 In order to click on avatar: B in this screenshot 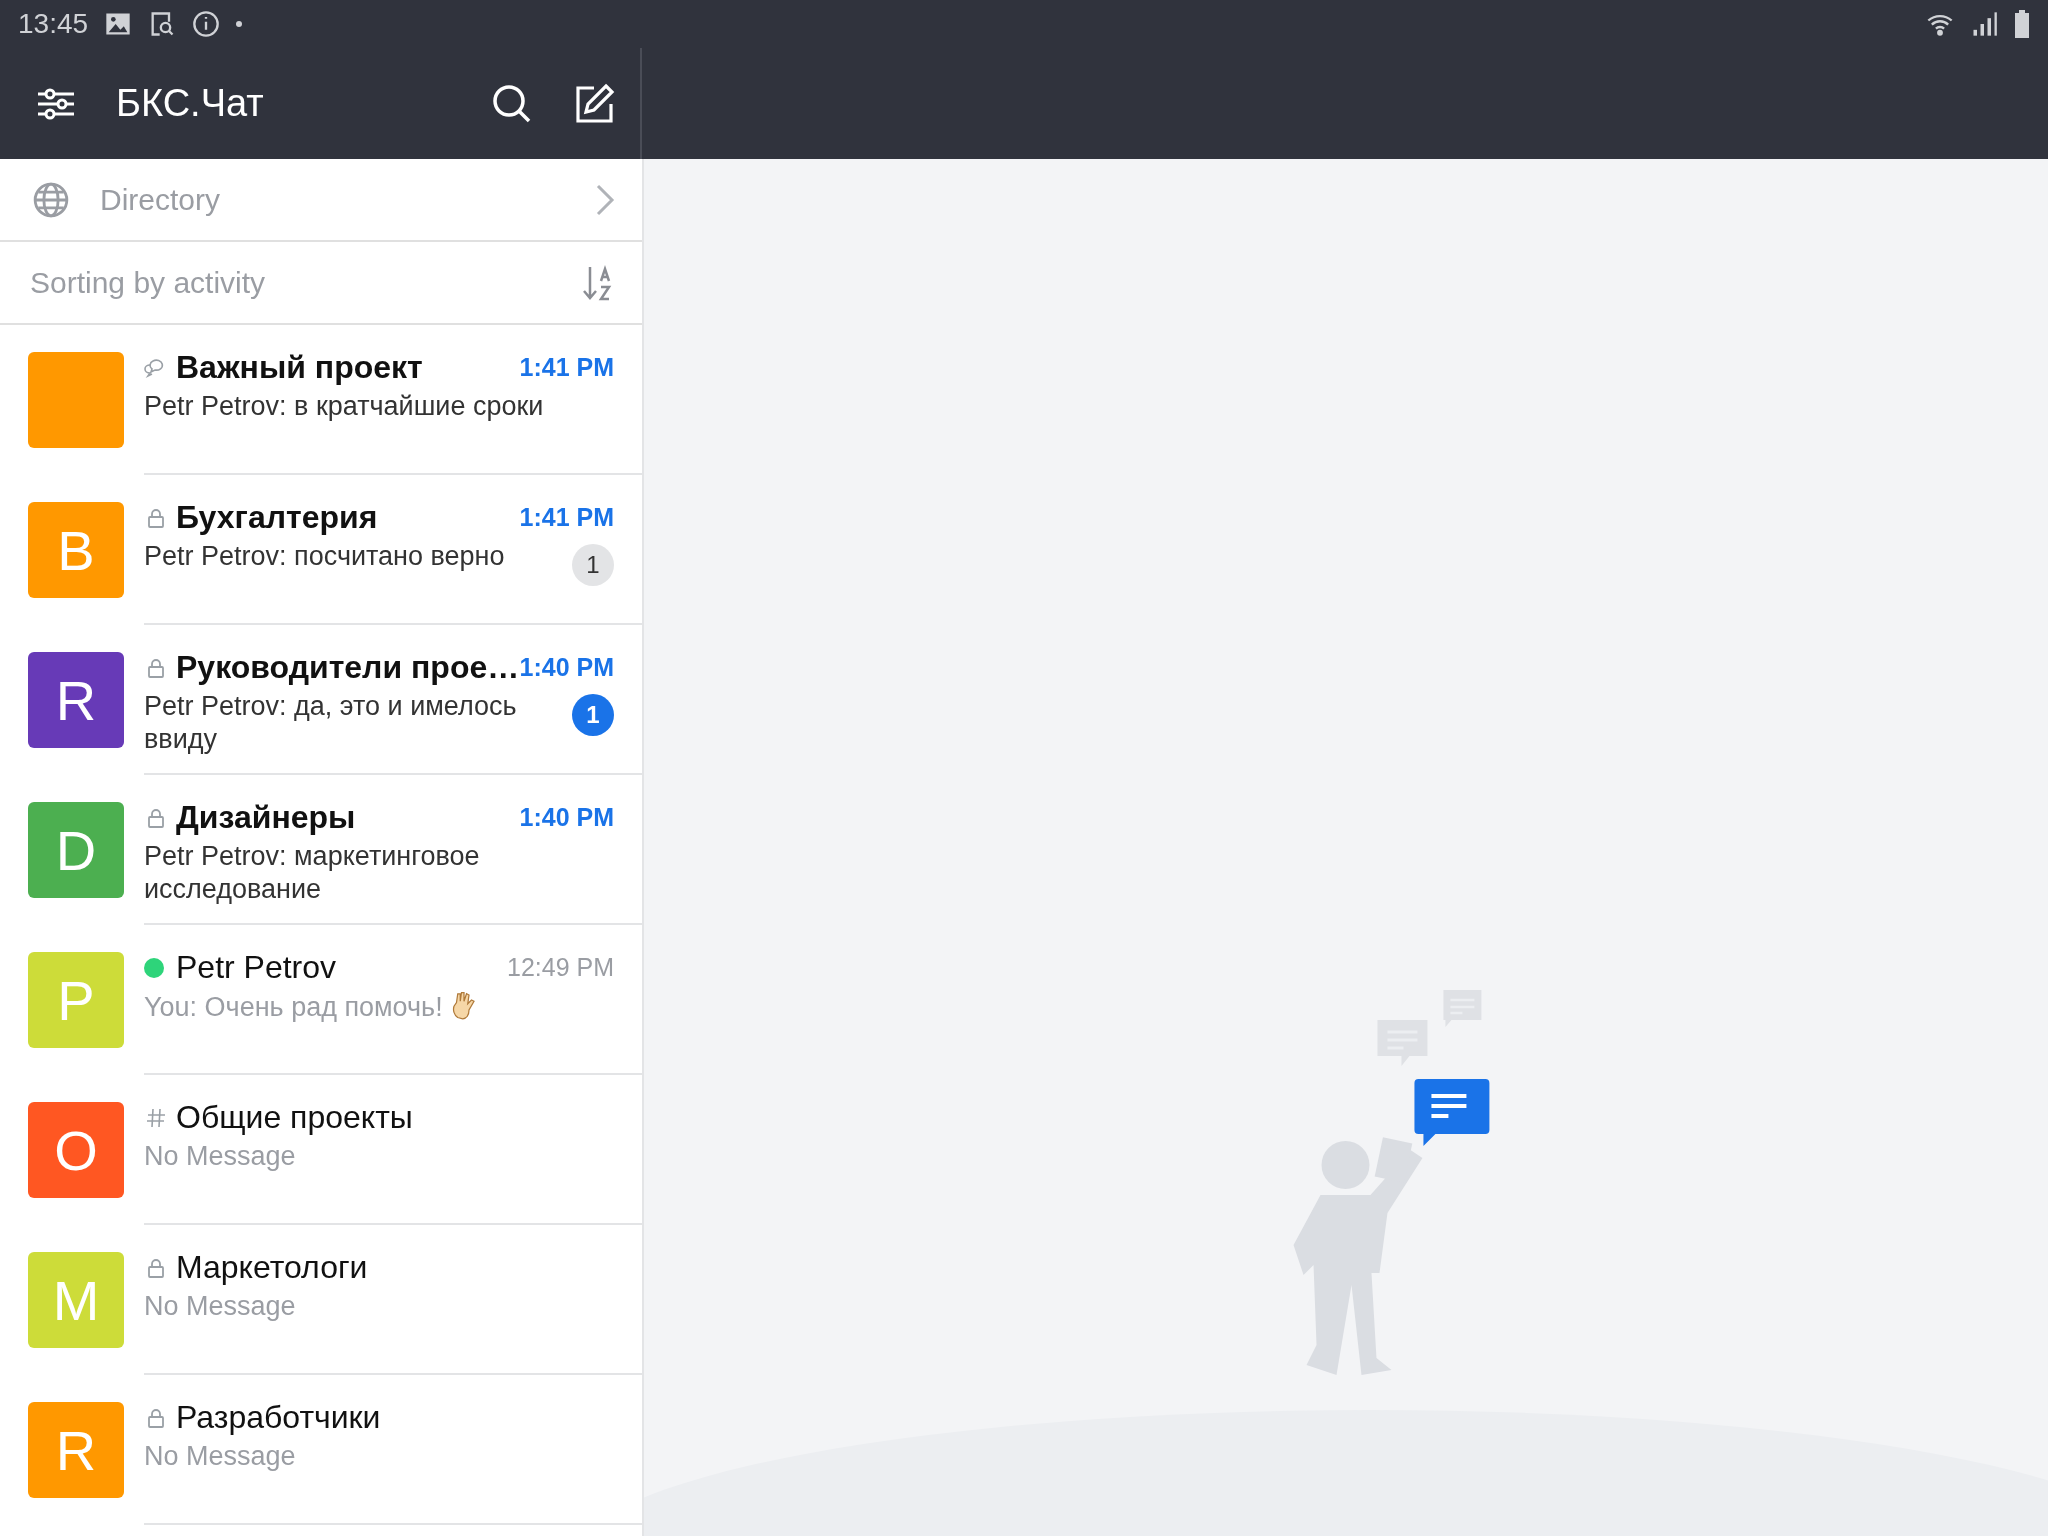, I will do `click(76, 550)`.